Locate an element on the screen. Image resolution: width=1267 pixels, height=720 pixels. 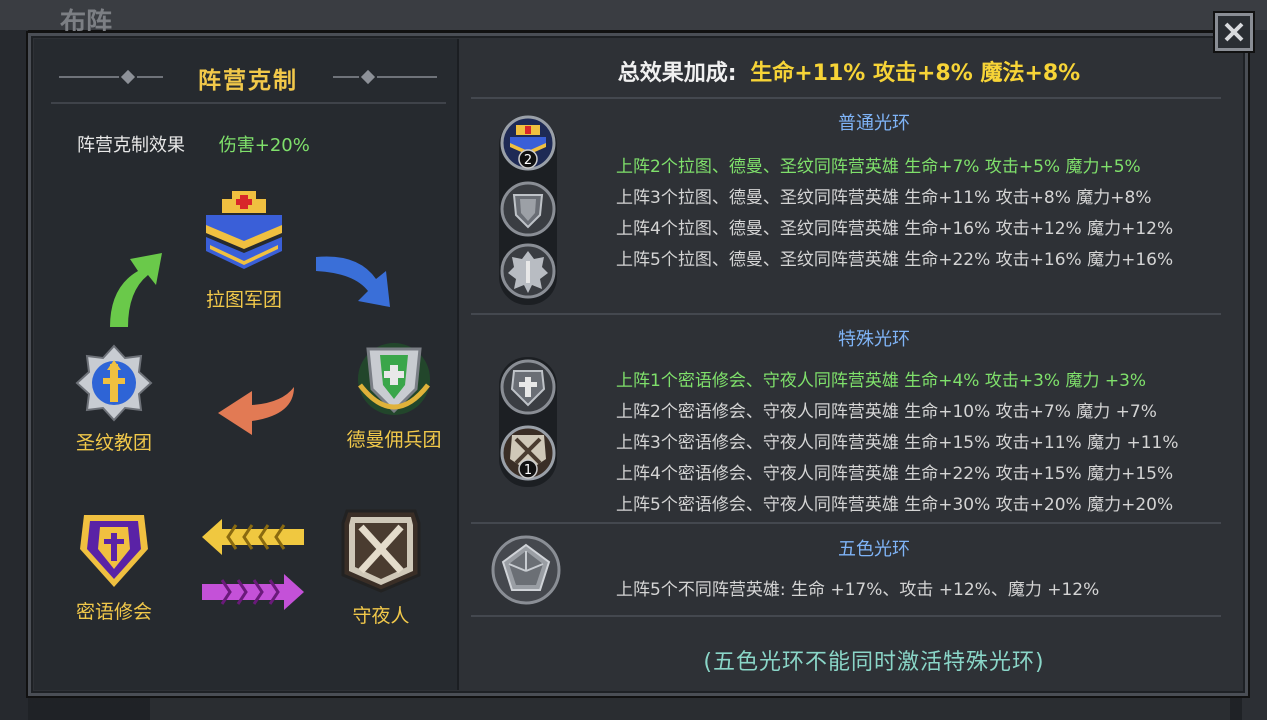
faction-name-latu: 拉图军团 is located at coordinates (243, 300).